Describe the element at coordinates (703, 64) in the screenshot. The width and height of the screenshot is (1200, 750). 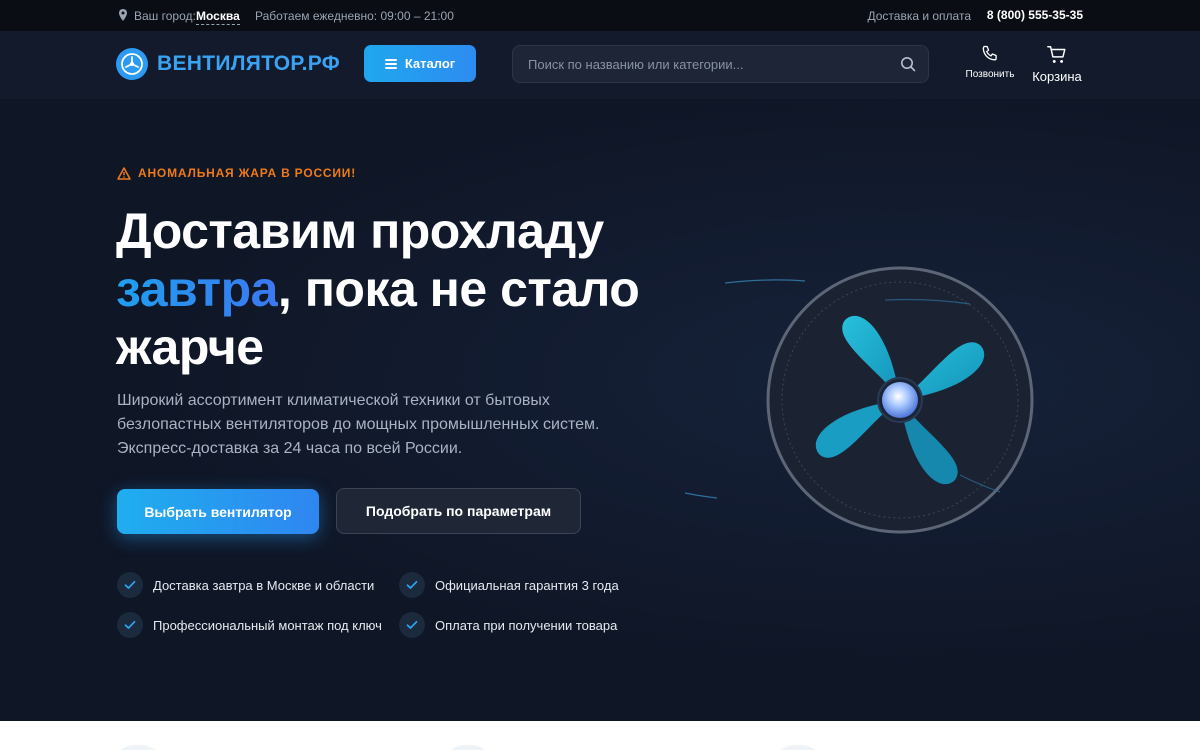
I see `search-input` at that location.